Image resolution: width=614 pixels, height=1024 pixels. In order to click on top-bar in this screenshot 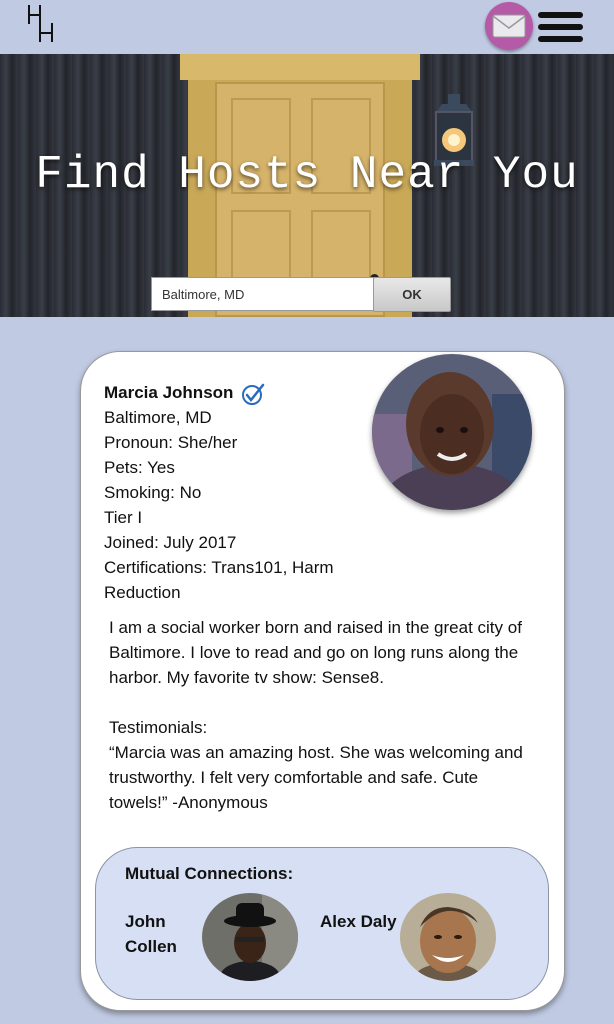, I will do `click(307, 27)`.